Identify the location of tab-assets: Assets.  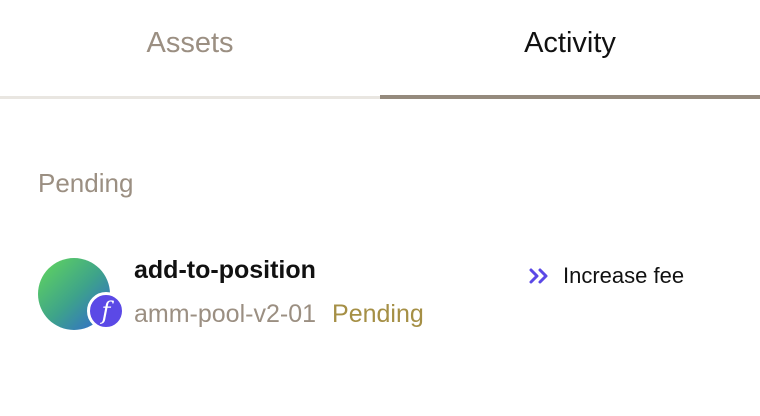
(190, 49).